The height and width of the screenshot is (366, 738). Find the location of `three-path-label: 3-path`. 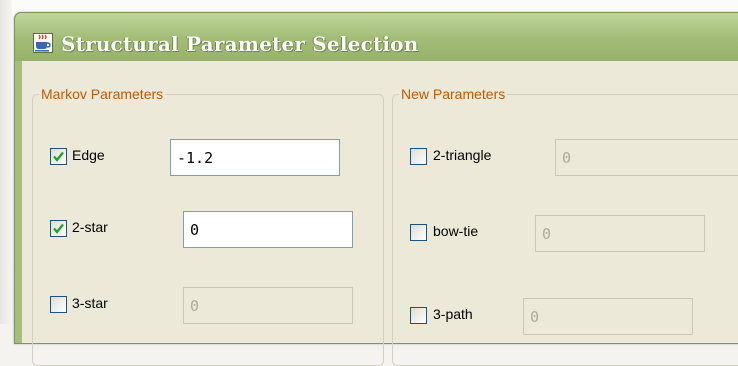

three-path-label: 3-path is located at coordinates (453, 314).